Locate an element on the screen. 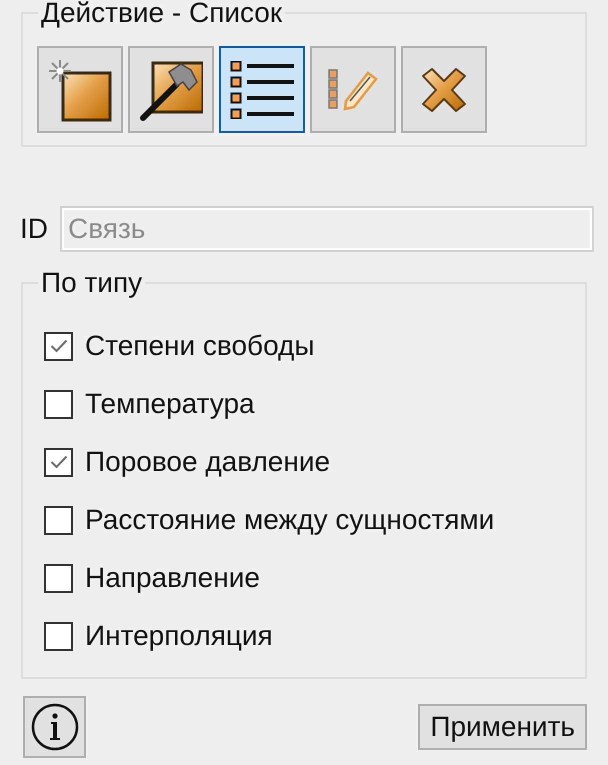 The image size is (608, 765). checkbox-label: Температура is located at coordinates (170, 404).